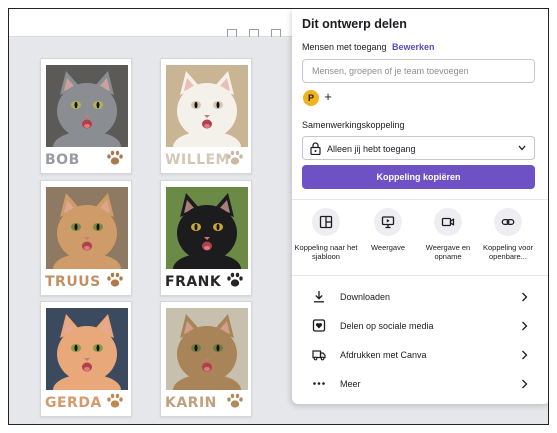  I want to click on lock-icon, so click(315, 148).